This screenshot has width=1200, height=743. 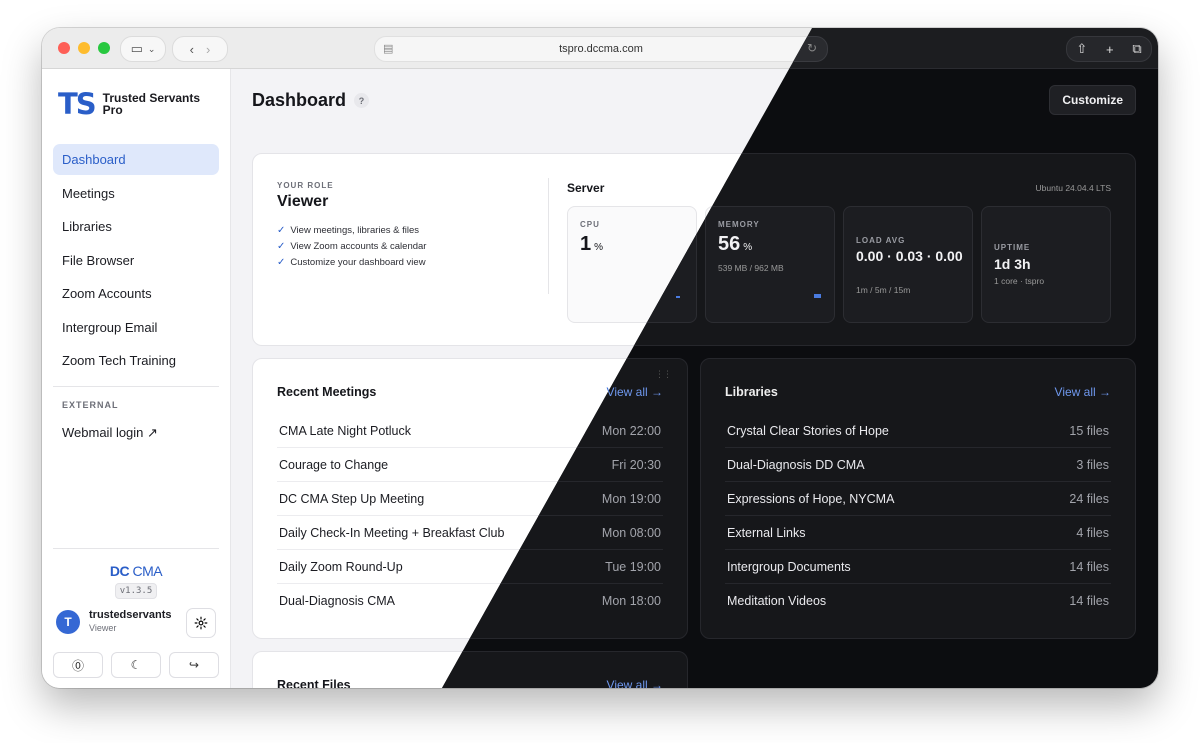 I want to click on user-name: trustedservants, so click(x=130, y=615).